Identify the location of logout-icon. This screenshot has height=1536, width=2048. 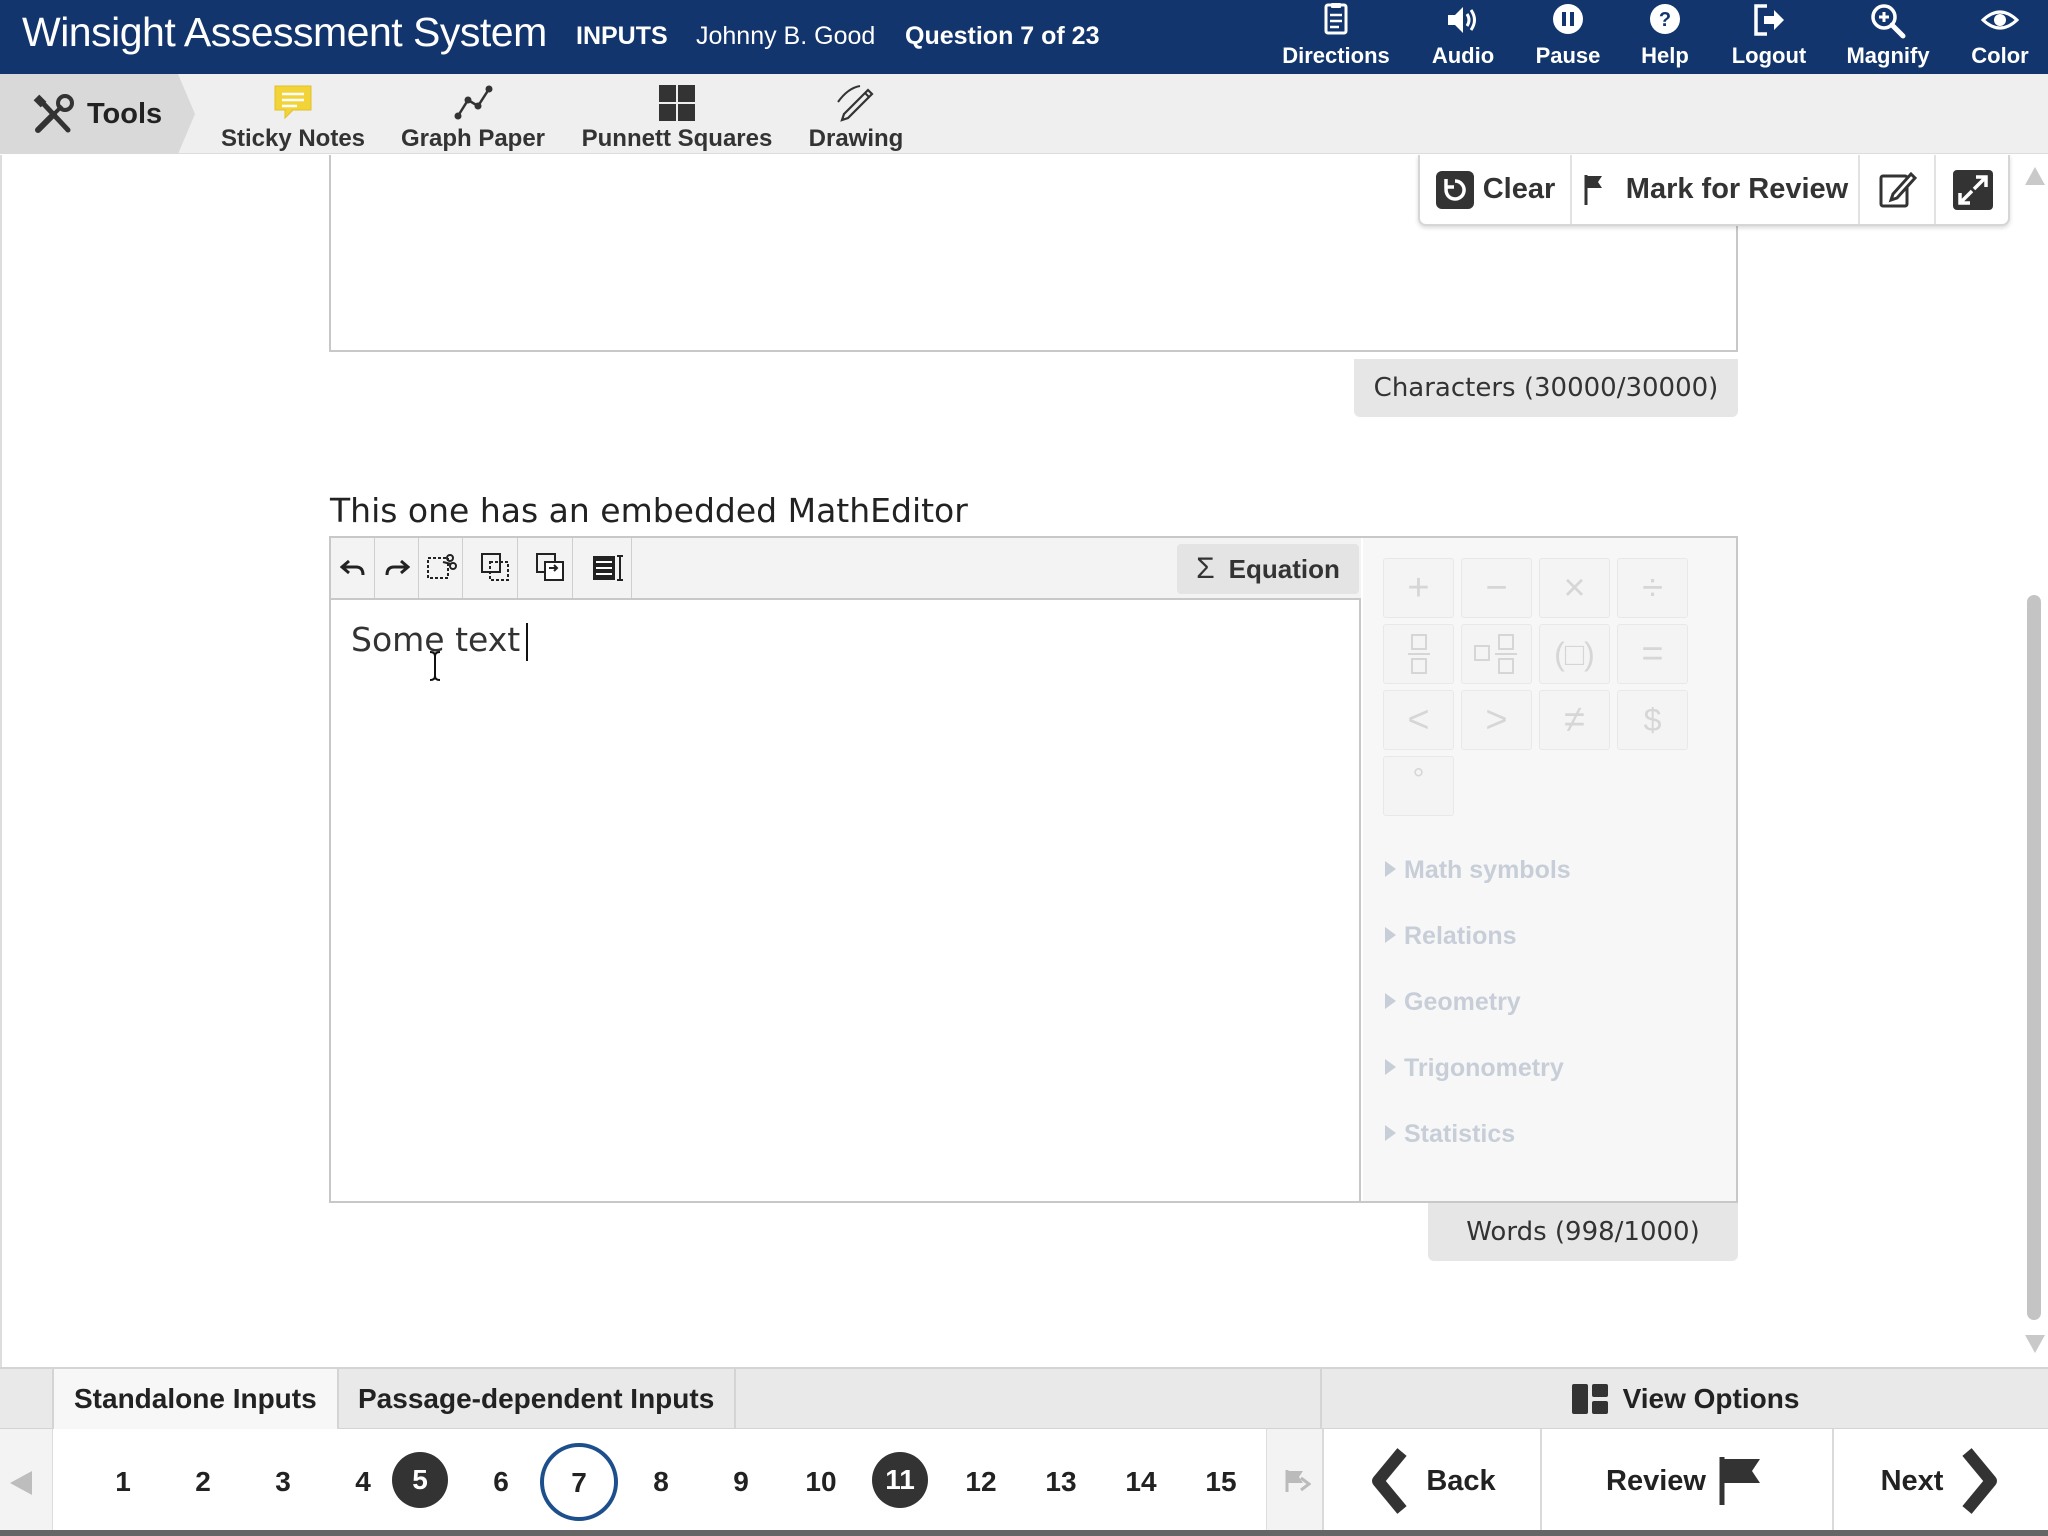
(1769, 20).